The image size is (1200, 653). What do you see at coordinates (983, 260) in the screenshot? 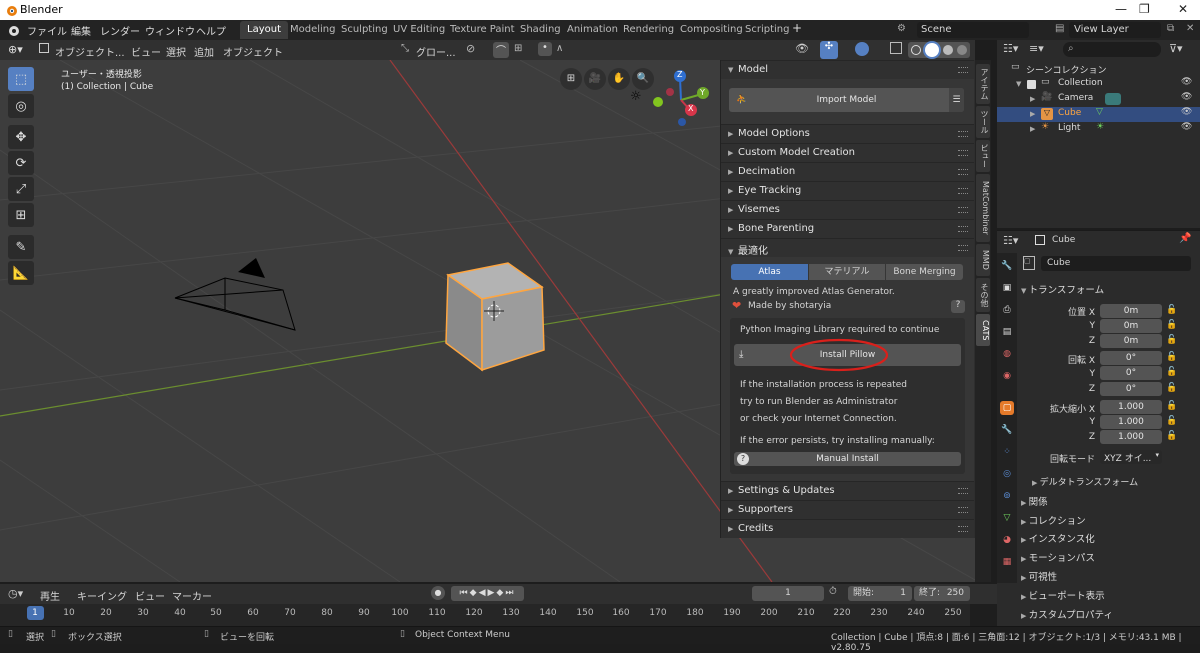
I see `vtab-mmd: MMD` at bounding box center [983, 260].